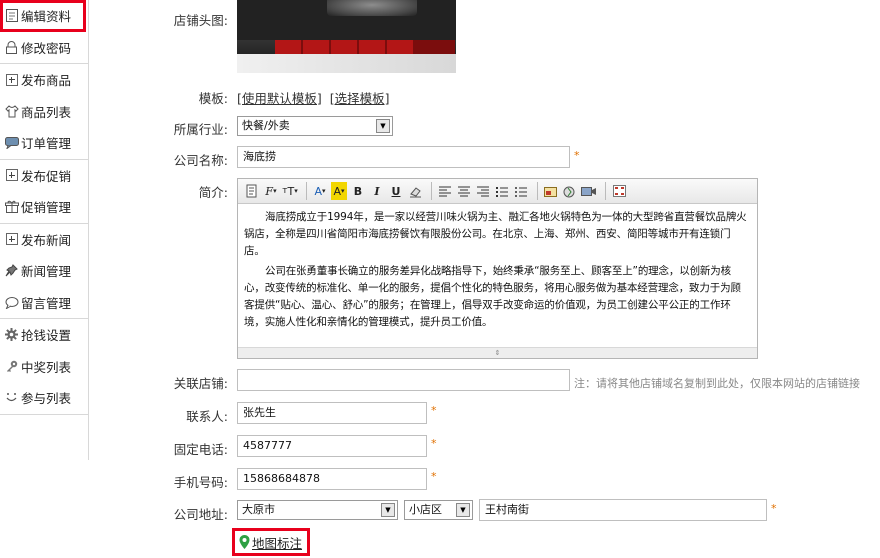  What do you see at coordinates (271, 191) in the screenshot?
I see `font-family-icon: F ▾` at bounding box center [271, 191].